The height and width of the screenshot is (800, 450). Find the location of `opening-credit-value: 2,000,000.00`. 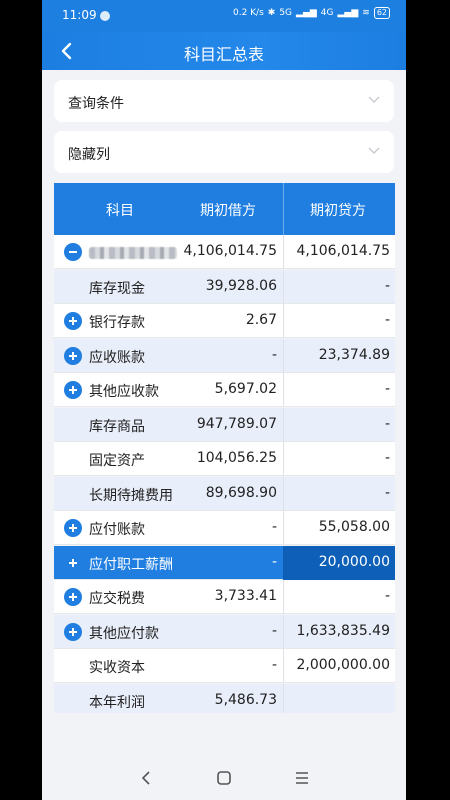

opening-credit-value: 2,000,000.00 is located at coordinates (343, 665).